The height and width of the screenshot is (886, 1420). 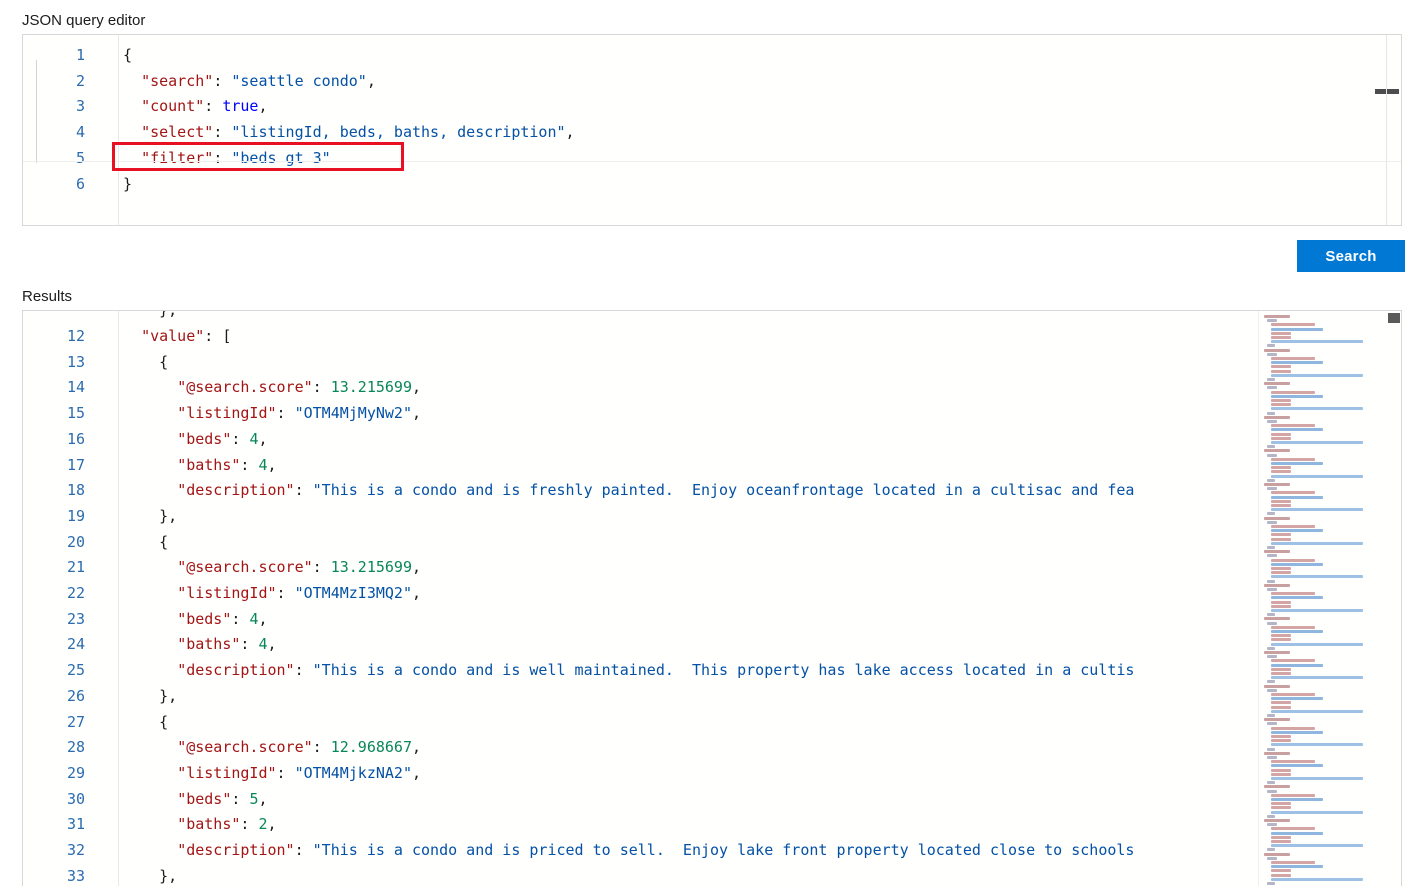 What do you see at coordinates (272, 414) in the screenshot?
I see `code-line: "listingId": "OTM4MjMyNw2",` at bounding box center [272, 414].